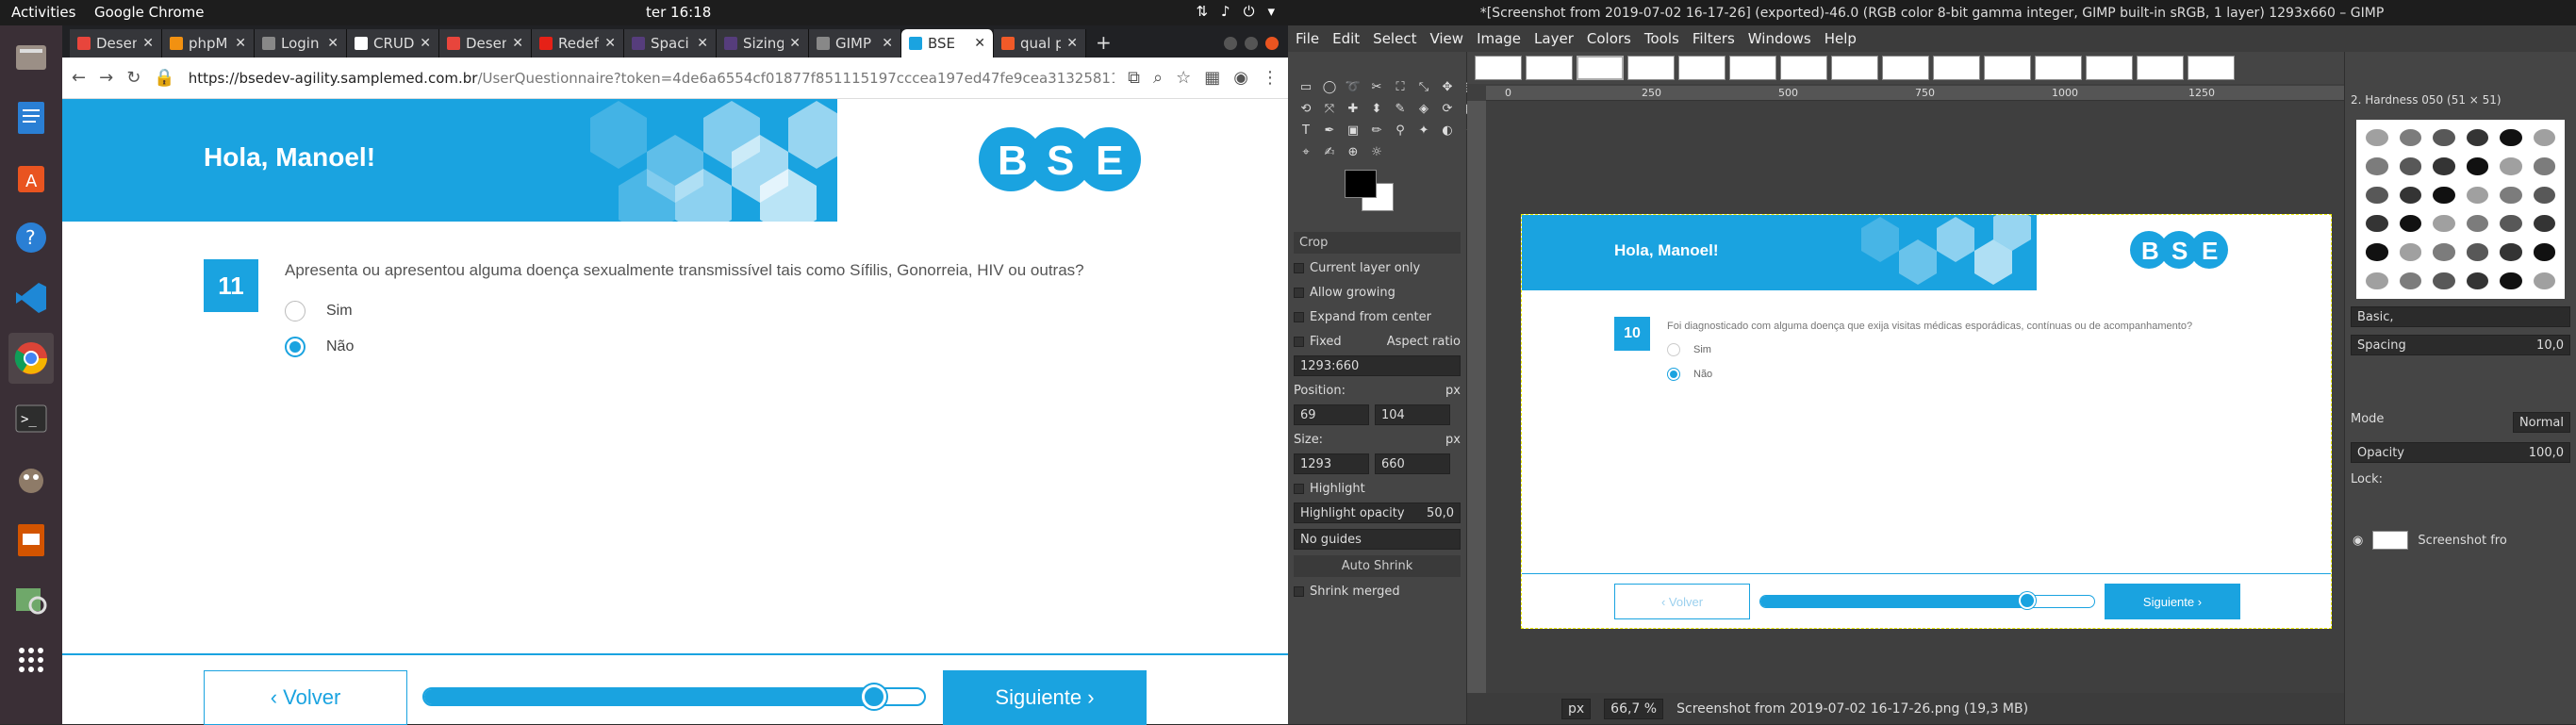  What do you see at coordinates (1400, 130) in the screenshot?
I see `tool-icon: ⚲` at bounding box center [1400, 130].